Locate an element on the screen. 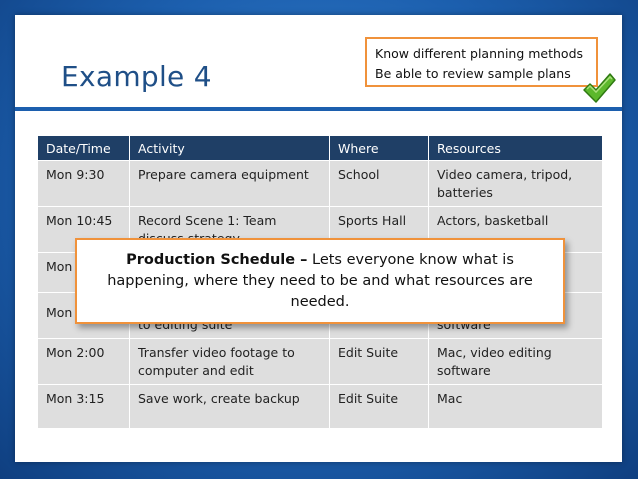  objective-2: Be able to review sample plans is located at coordinates (473, 73).